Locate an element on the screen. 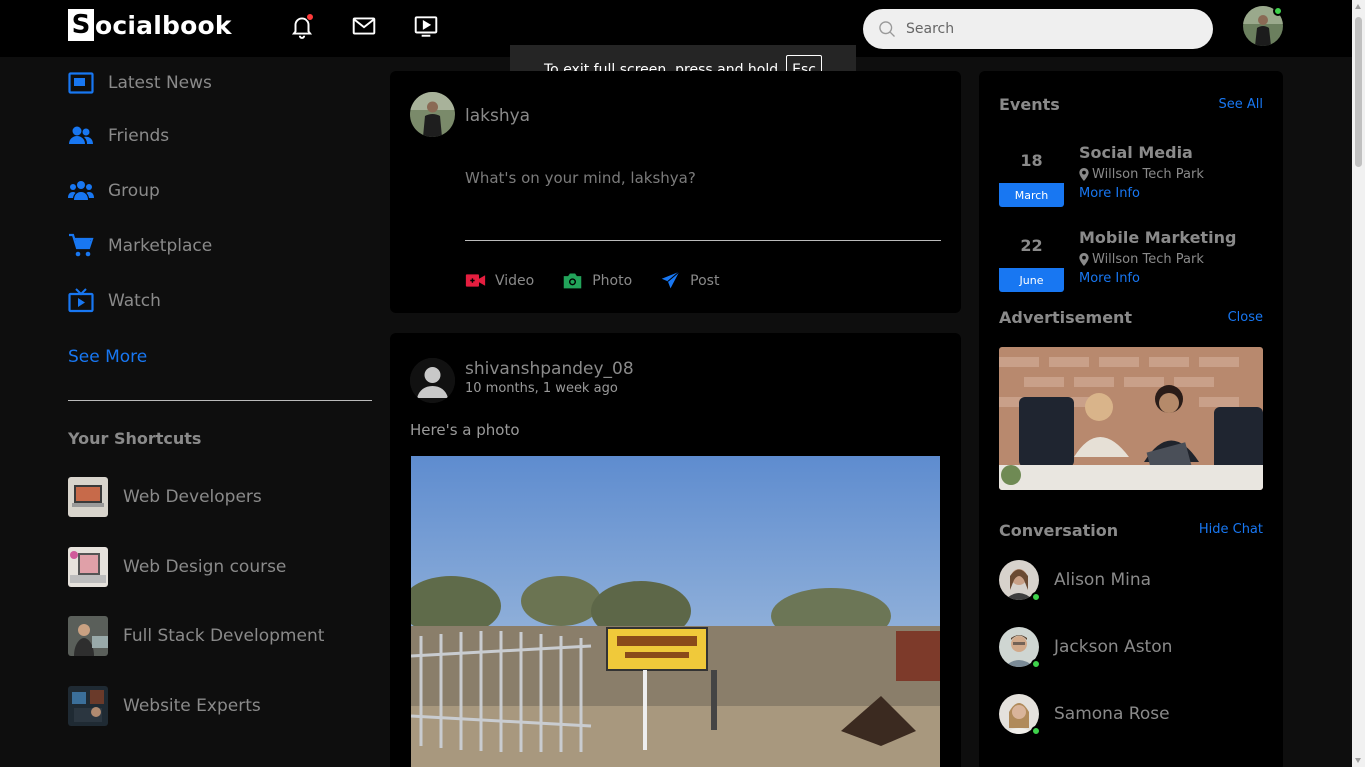 This screenshot has height=767, width=1365. conversation-heading: Conversation is located at coordinates (1059, 530).